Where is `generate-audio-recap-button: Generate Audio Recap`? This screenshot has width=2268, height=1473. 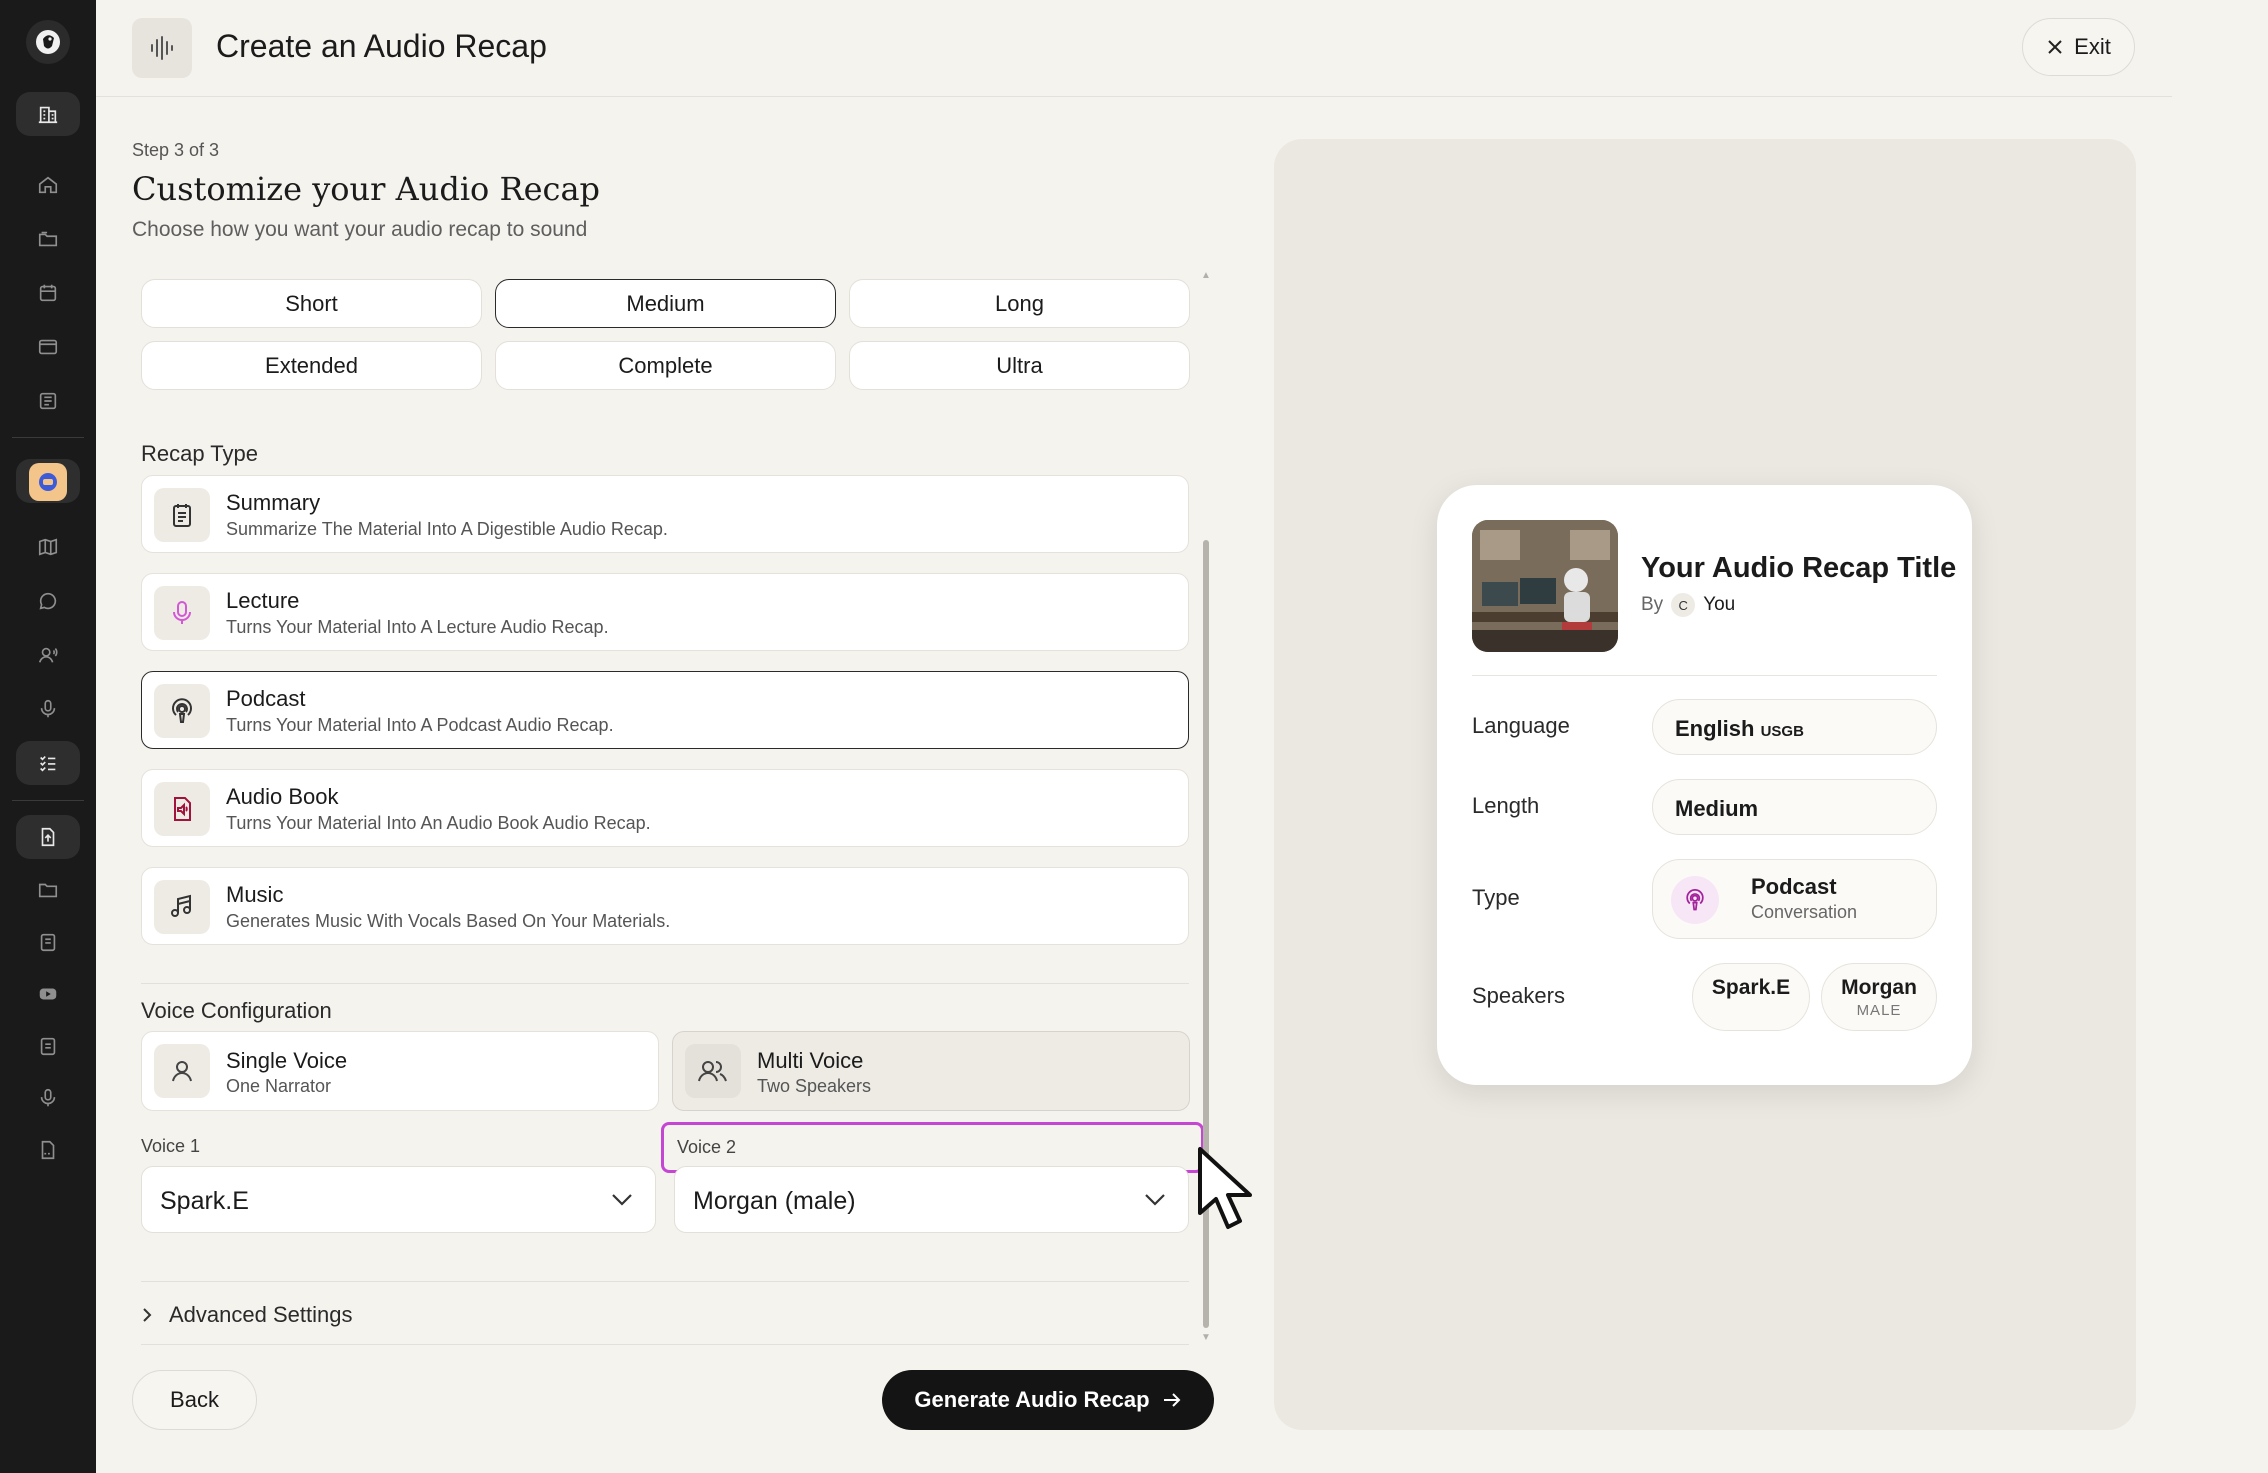 generate-audio-recap-button: Generate Audio Recap is located at coordinates (1048, 1400).